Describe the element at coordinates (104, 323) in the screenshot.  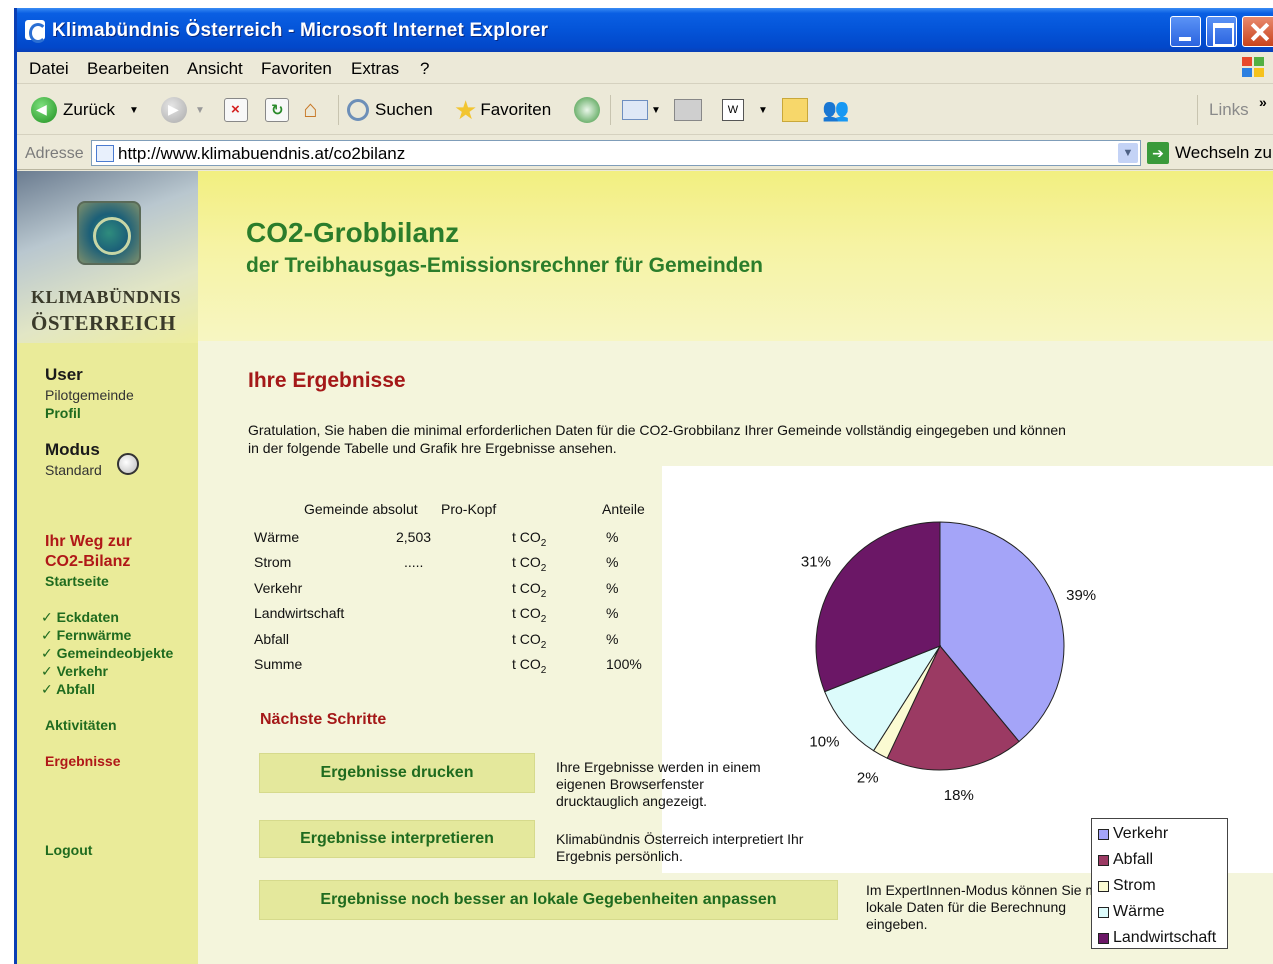
I see `logo-line-2: ÖSTERREICH` at that location.